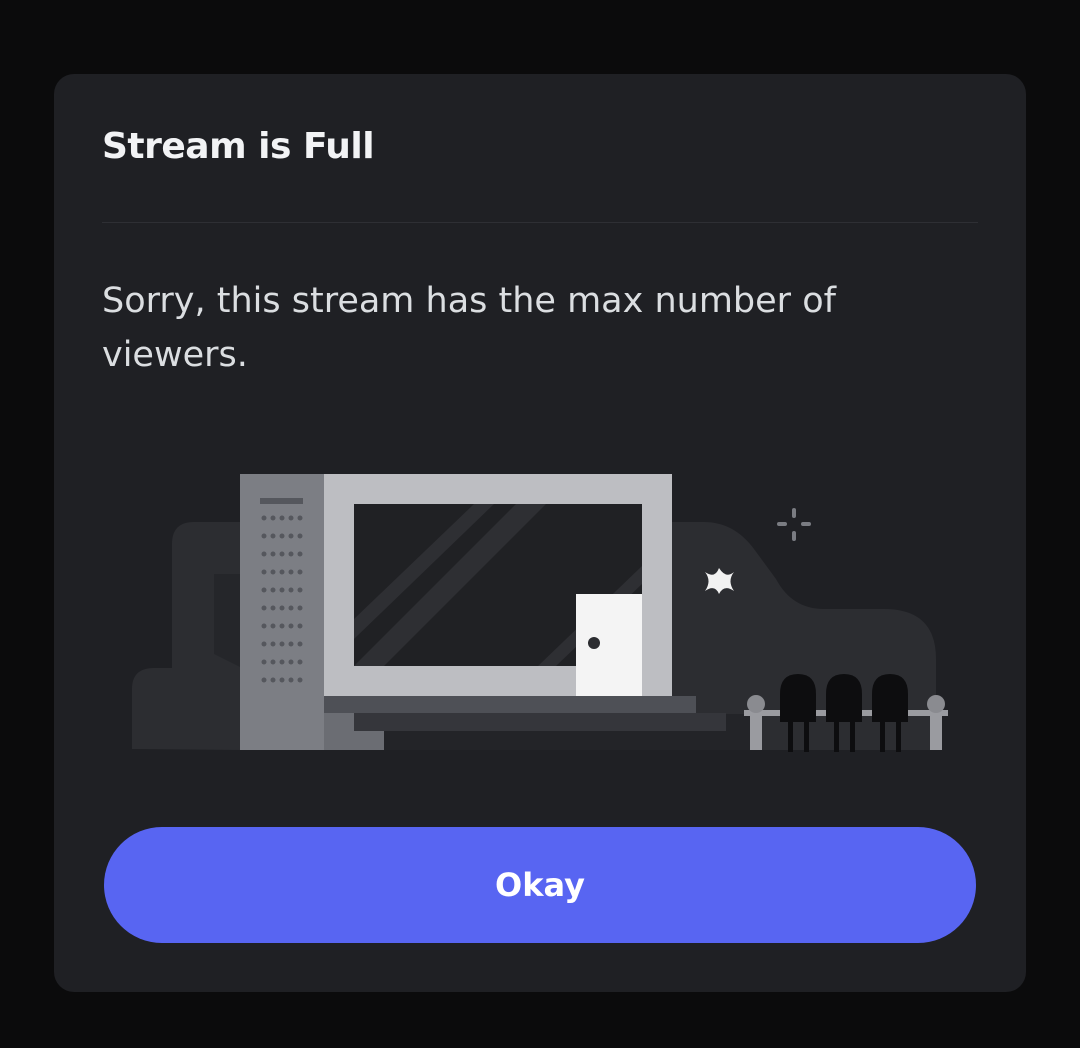  I want to click on speaker-tower-shade, so click(354, 612).